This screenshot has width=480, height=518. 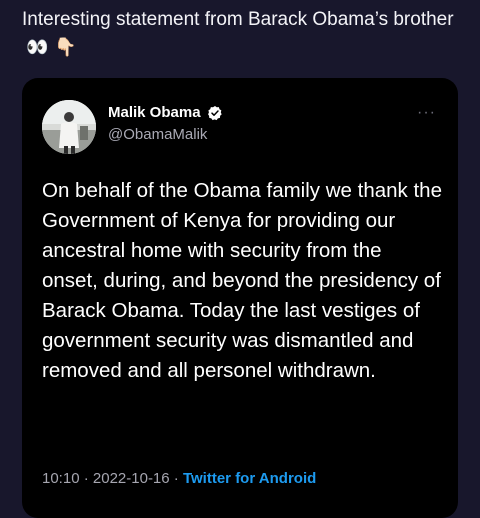 I want to click on author-name-row: Malik Obama, so click(x=165, y=112).